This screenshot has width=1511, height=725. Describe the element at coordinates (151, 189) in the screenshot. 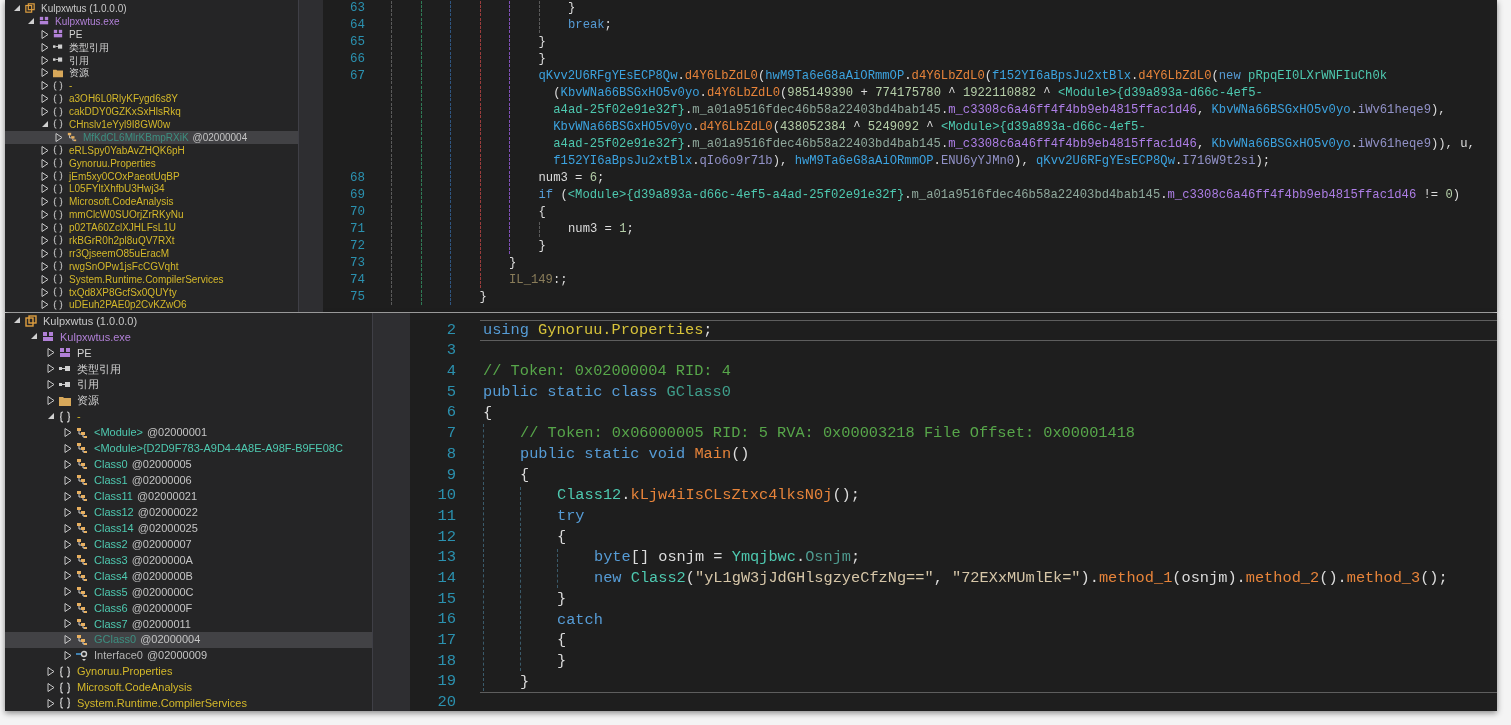

I see `tree-item: L05FYltXhfbU3Hwj34` at that location.